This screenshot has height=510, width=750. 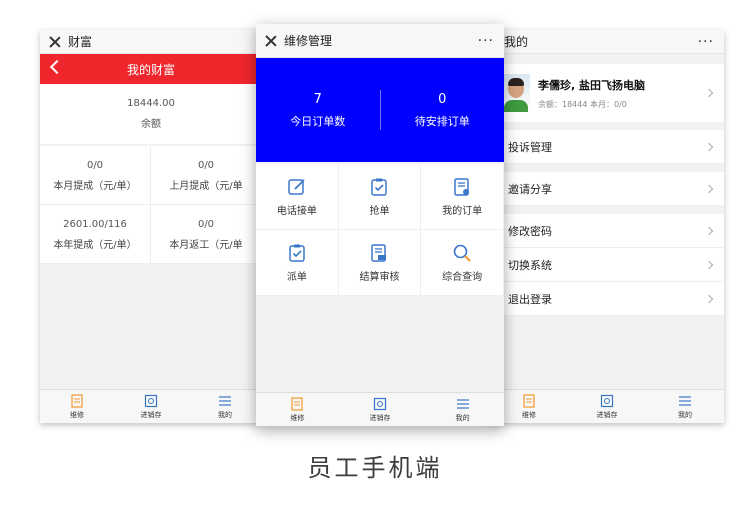 I want to click on menu-general-query: 综合查询, so click(x=462, y=263).